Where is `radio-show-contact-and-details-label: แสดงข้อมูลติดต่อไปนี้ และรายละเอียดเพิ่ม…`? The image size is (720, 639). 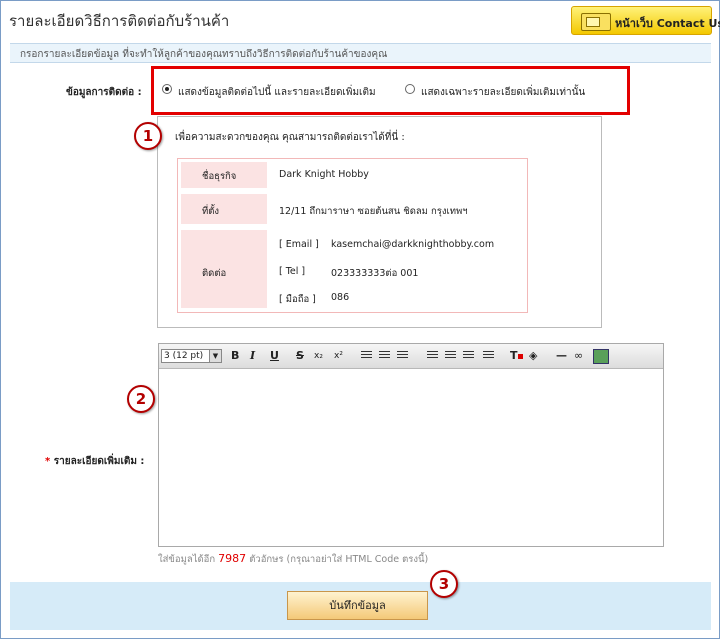
radio-show-contact-and-details-label: แสดงข้อมูลติดต่อไปนี้ และรายละเอียดเพิ่ม… is located at coordinates (277, 92).